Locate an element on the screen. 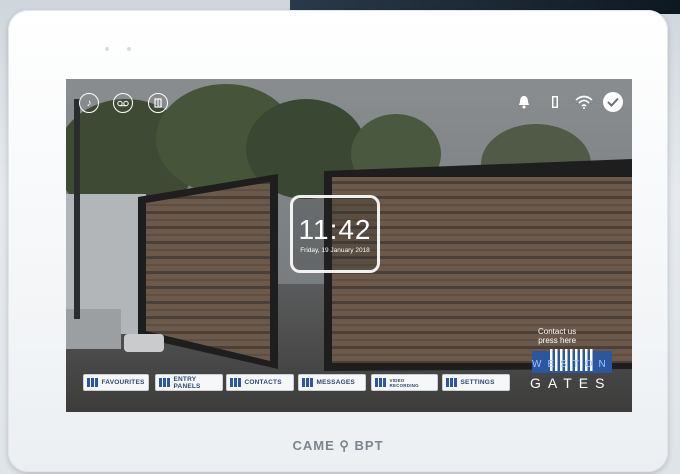 The width and height of the screenshot is (680, 474). clock-time: 11:42 is located at coordinates (335, 229).